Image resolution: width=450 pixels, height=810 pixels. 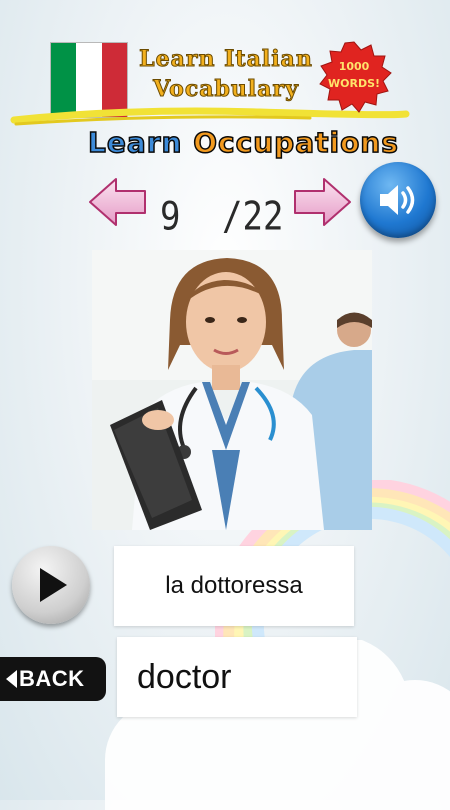 What do you see at coordinates (135, 142) in the screenshot?
I see `section-title-word-1: Learn` at bounding box center [135, 142].